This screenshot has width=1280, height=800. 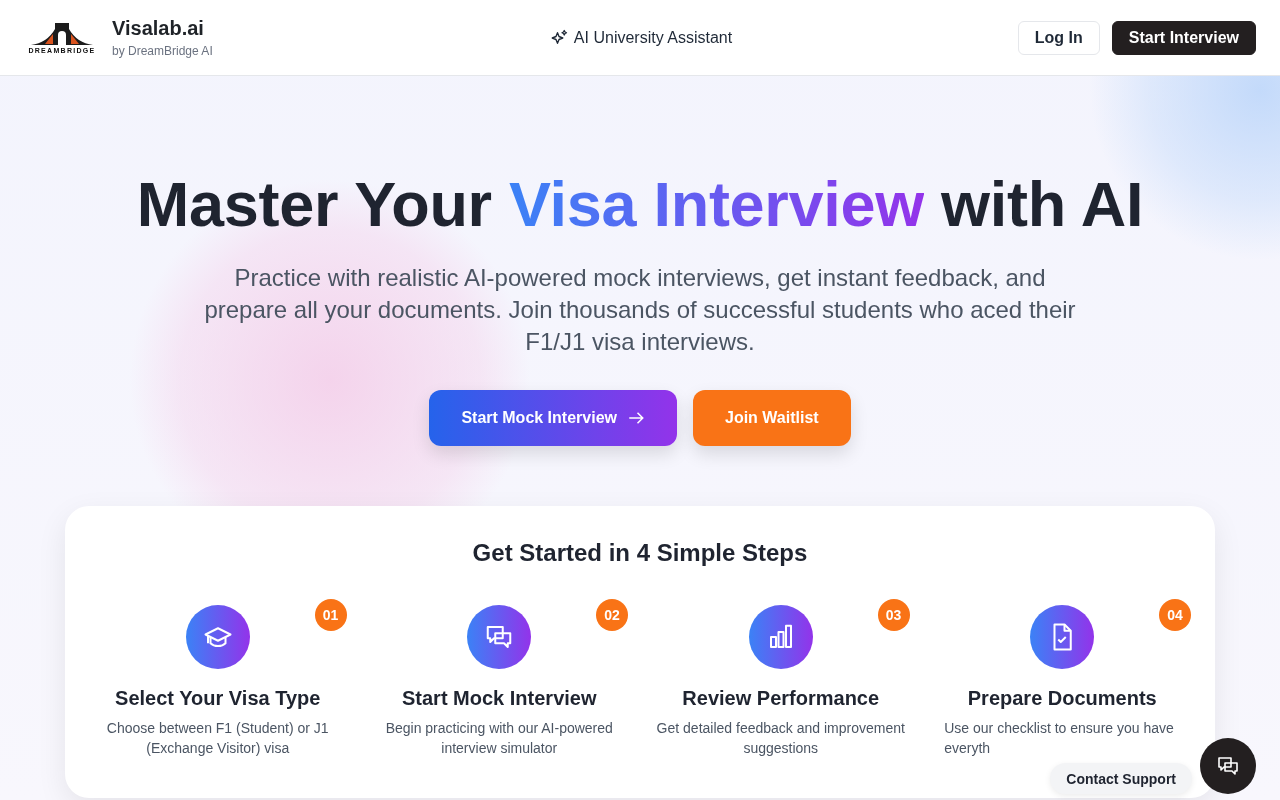 I want to click on sparkle-icon, so click(x=558, y=37).